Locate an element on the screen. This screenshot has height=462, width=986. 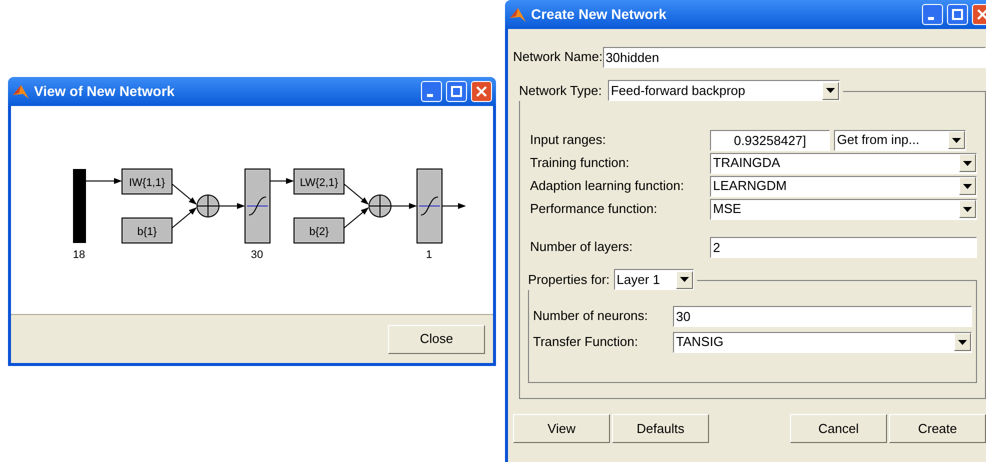
dropdown-value: MSE is located at coordinates (727, 209).